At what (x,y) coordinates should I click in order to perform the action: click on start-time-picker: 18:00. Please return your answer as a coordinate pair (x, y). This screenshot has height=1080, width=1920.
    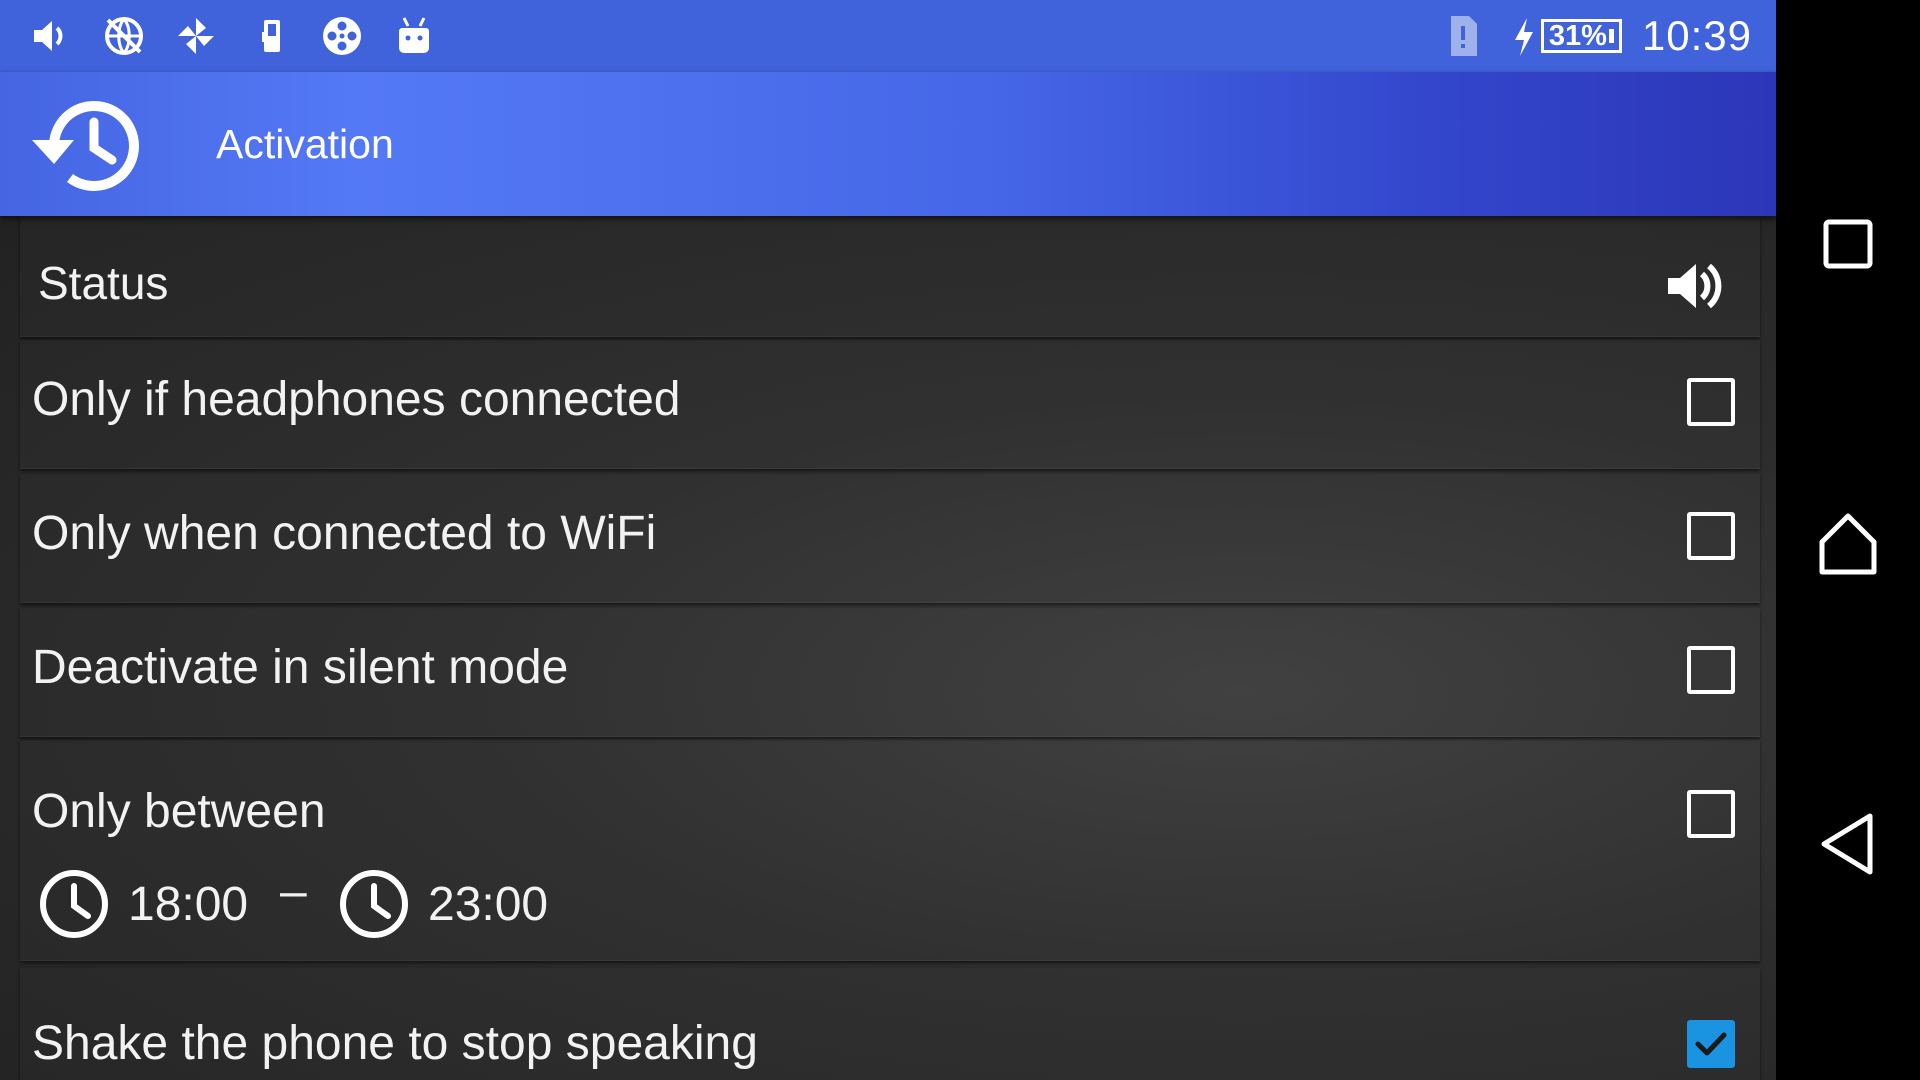
    Looking at the image, I should click on (143, 904).